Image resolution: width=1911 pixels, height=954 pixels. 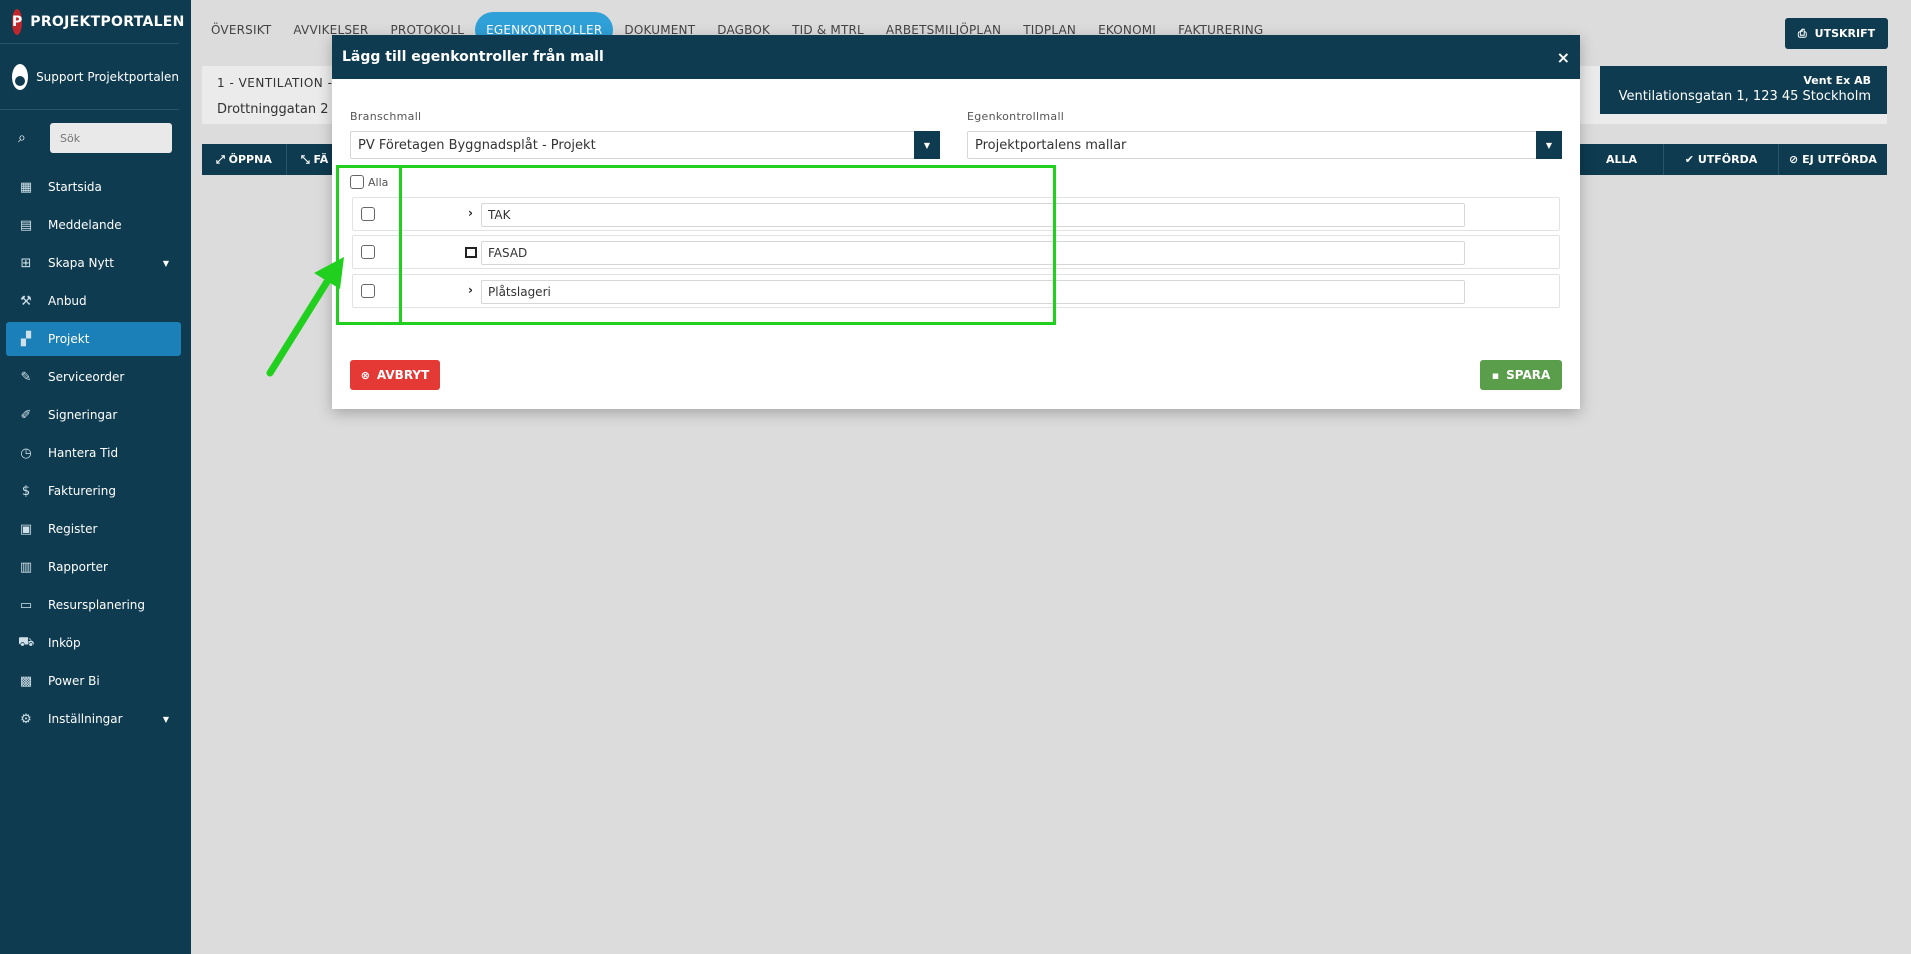 What do you see at coordinates (111, 138) in the screenshot?
I see `search-input` at bounding box center [111, 138].